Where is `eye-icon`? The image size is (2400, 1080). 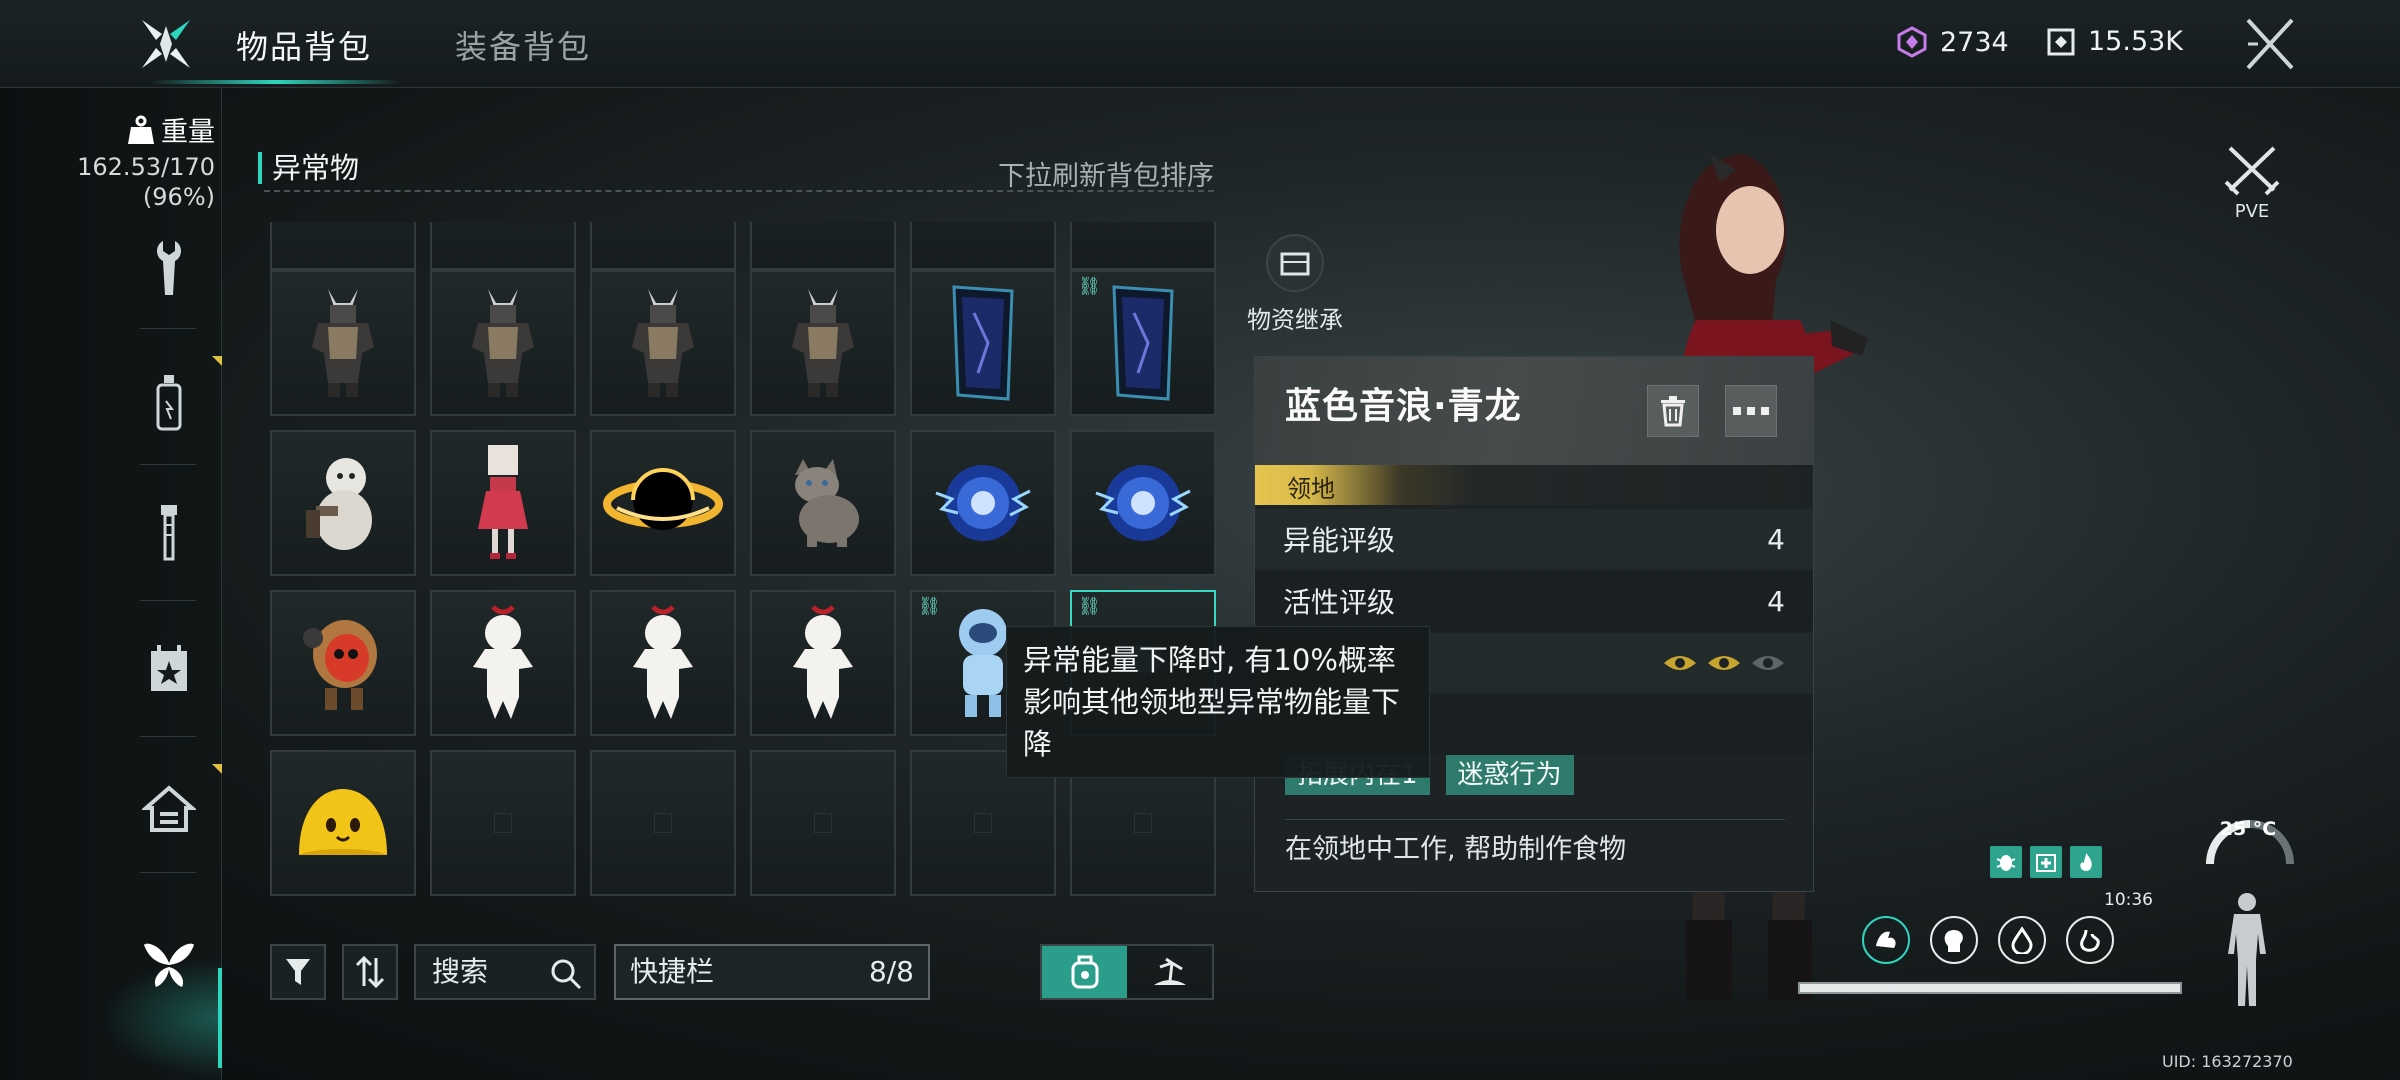 eye-icon is located at coordinates (1680, 663).